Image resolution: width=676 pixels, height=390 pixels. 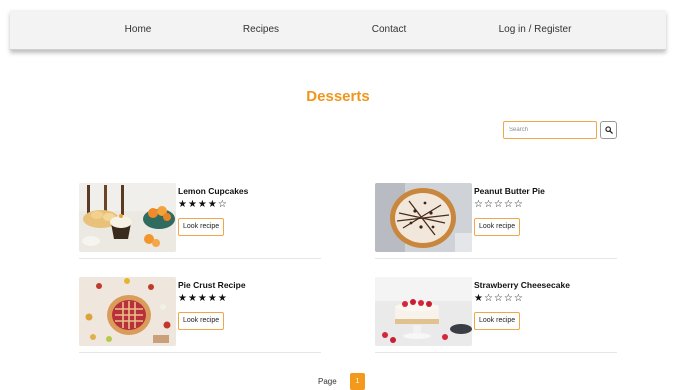 I want to click on recipe-title: Peanut Butter Pie, so click(x=509, y=191).